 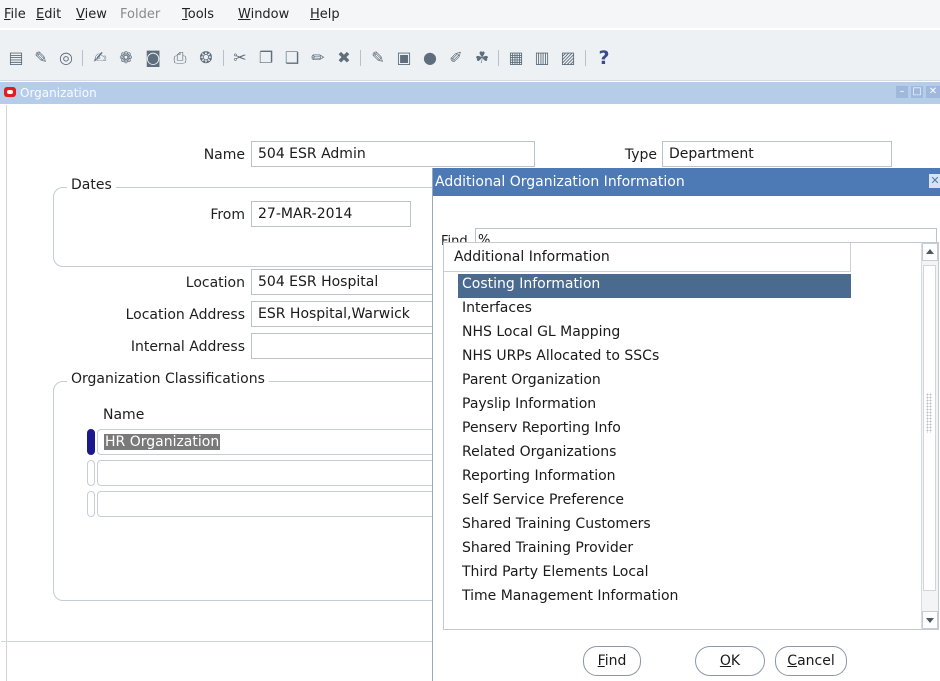 I want to click on find-icon: ✍, so click(x=100, y=58).